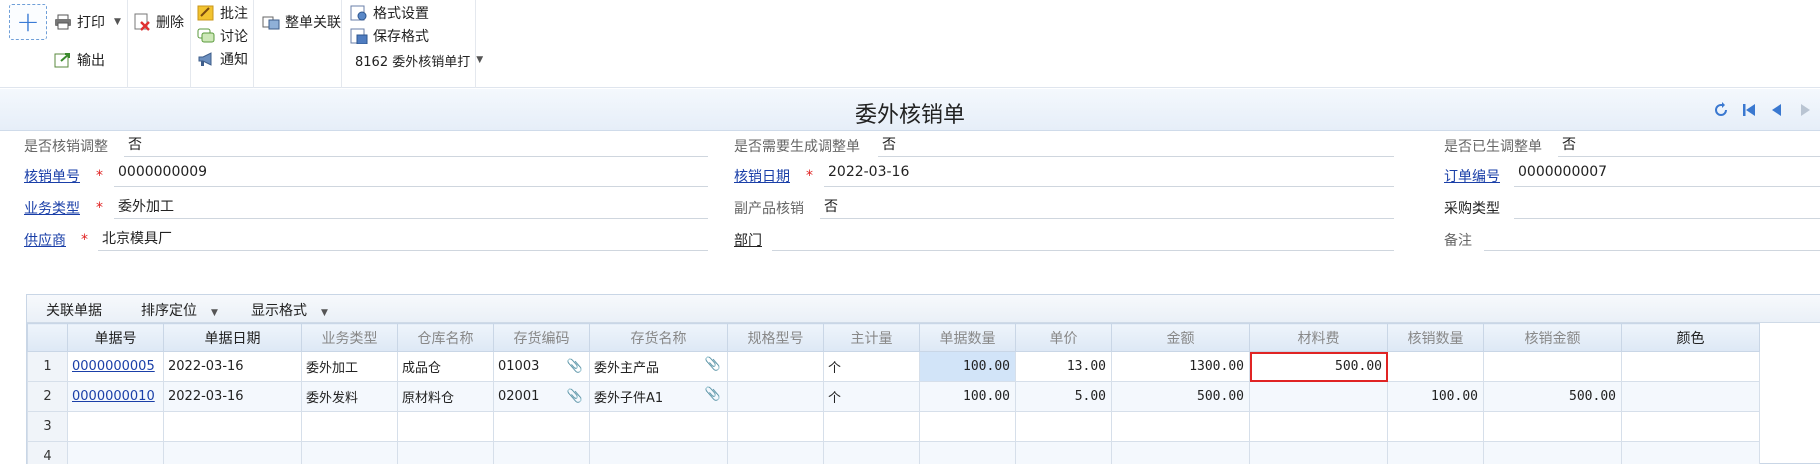 The width and height of the screenshot is (1820, 464). Describe the element at coordinates (1721, 110) in the screenshot. I see `refresh-icon` at that location.